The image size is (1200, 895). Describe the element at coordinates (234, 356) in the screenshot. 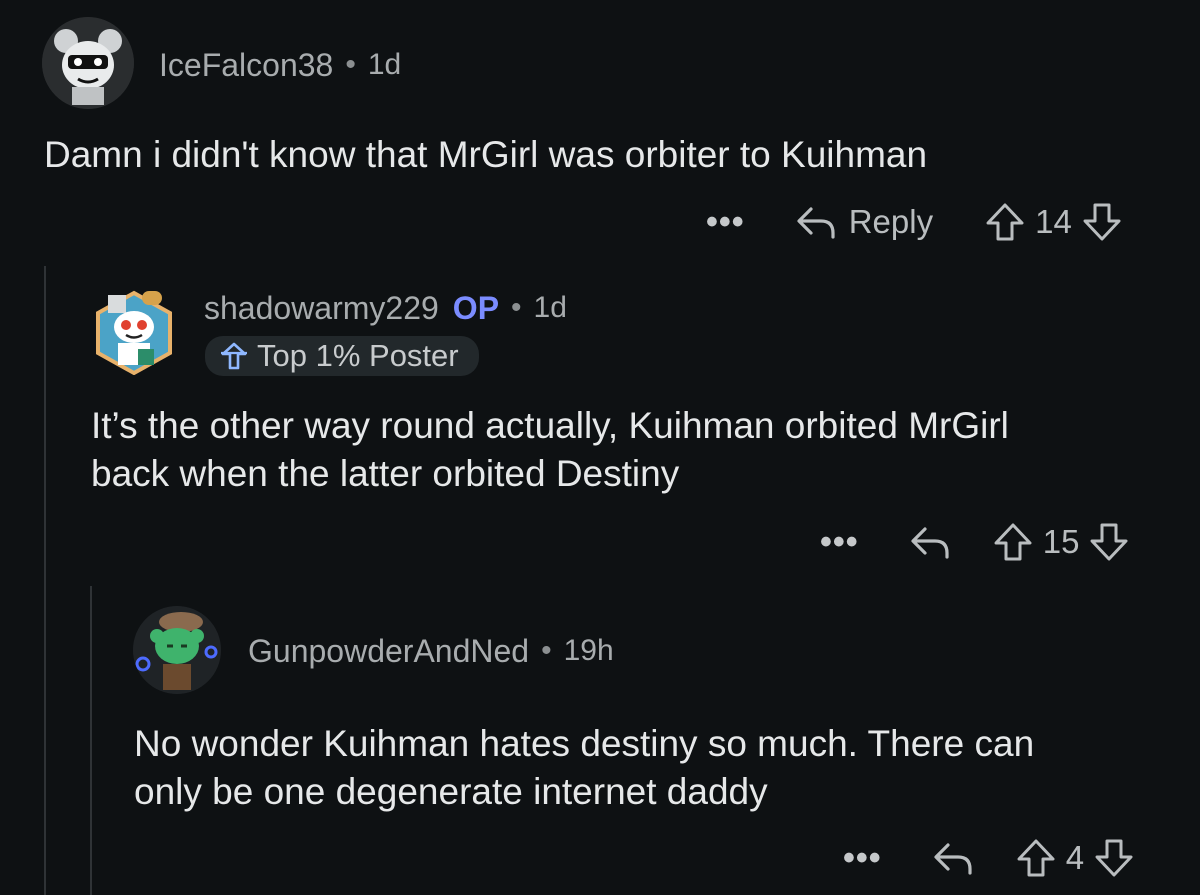

I see `top-poster-badge-icon` at that location.